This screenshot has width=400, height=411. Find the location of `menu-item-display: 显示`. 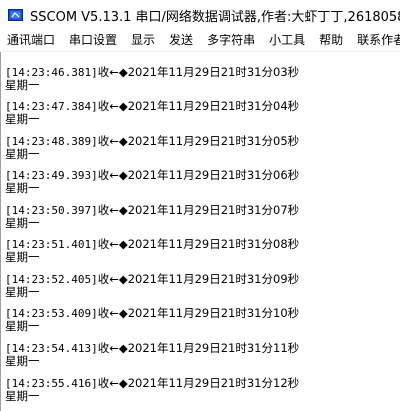

menu-item-display: 显示 is located at coordinates (143, 40).